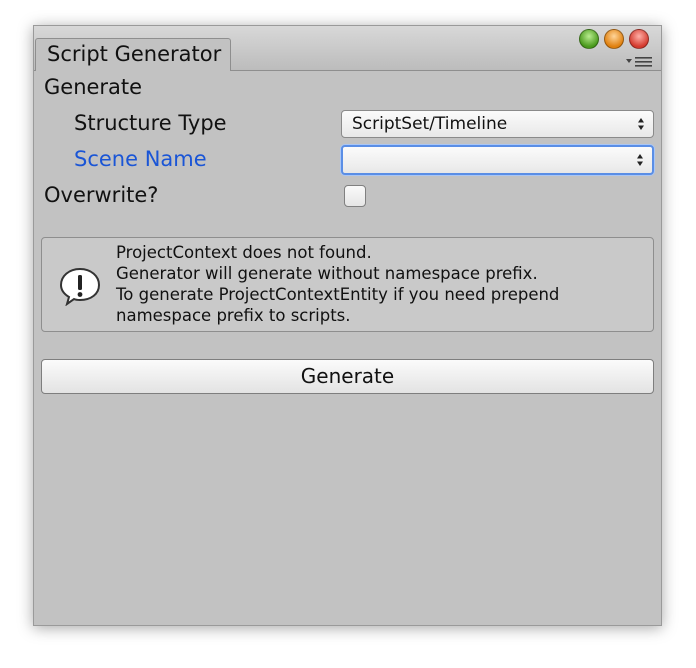 The width and height of the screenshot is (696, 668). I want to click on close-button, so click(639, 39).